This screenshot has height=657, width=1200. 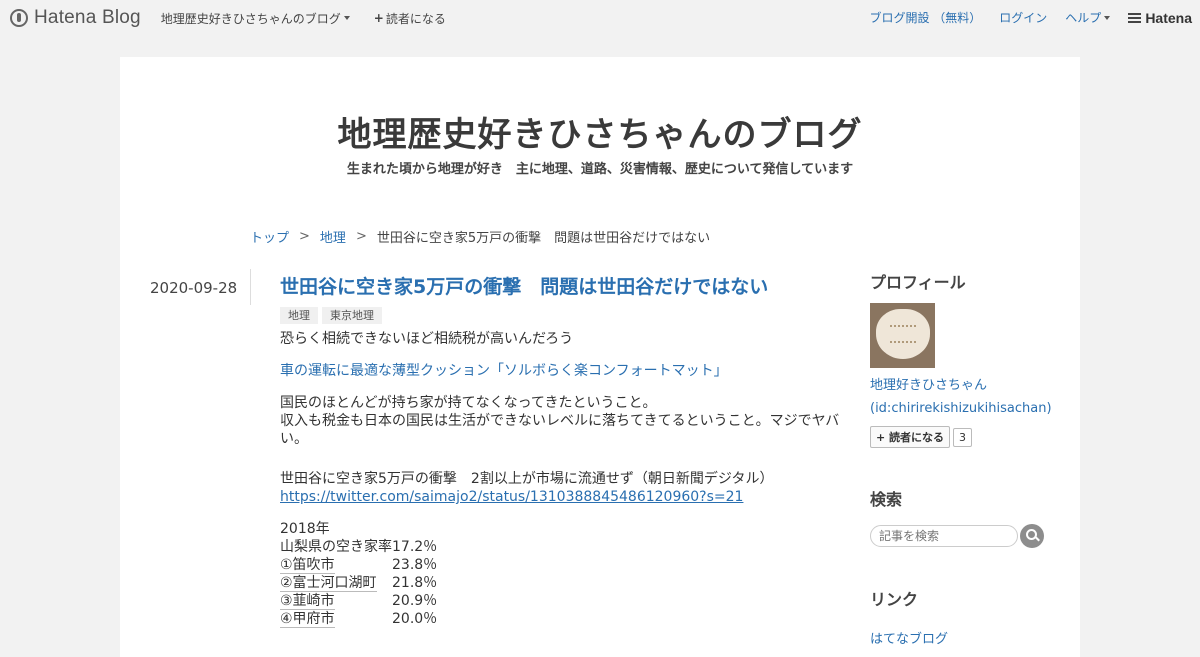 I want to click on entry-lead: 恐らく相続できないほど相続税が高いんだろう, so click(x=427, y=339).